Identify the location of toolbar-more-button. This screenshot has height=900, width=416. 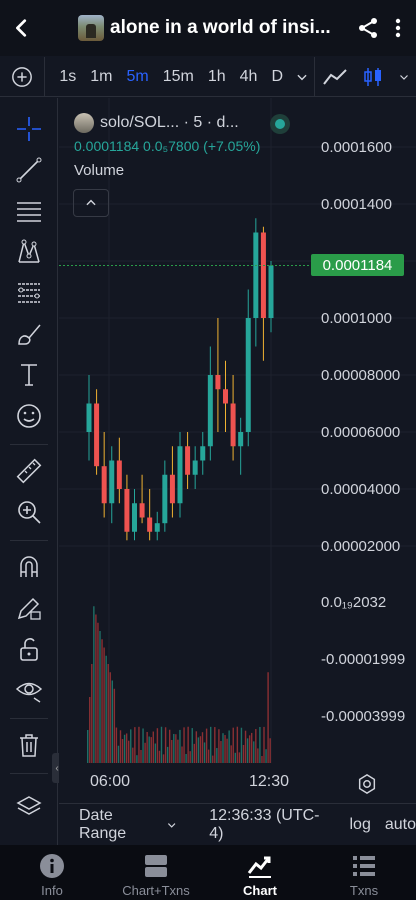
(404, 77).